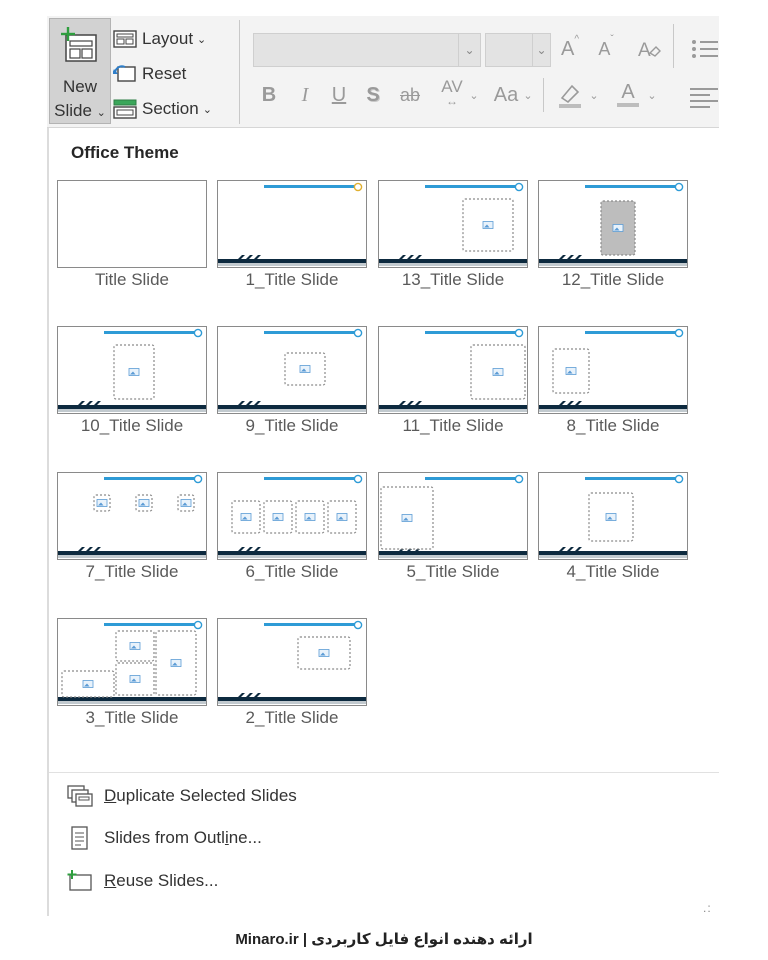  What do you see at coordinates (570, 49) in the screenshot?
I see `grow-font-button: A ^` at bounding box center [570, 49].